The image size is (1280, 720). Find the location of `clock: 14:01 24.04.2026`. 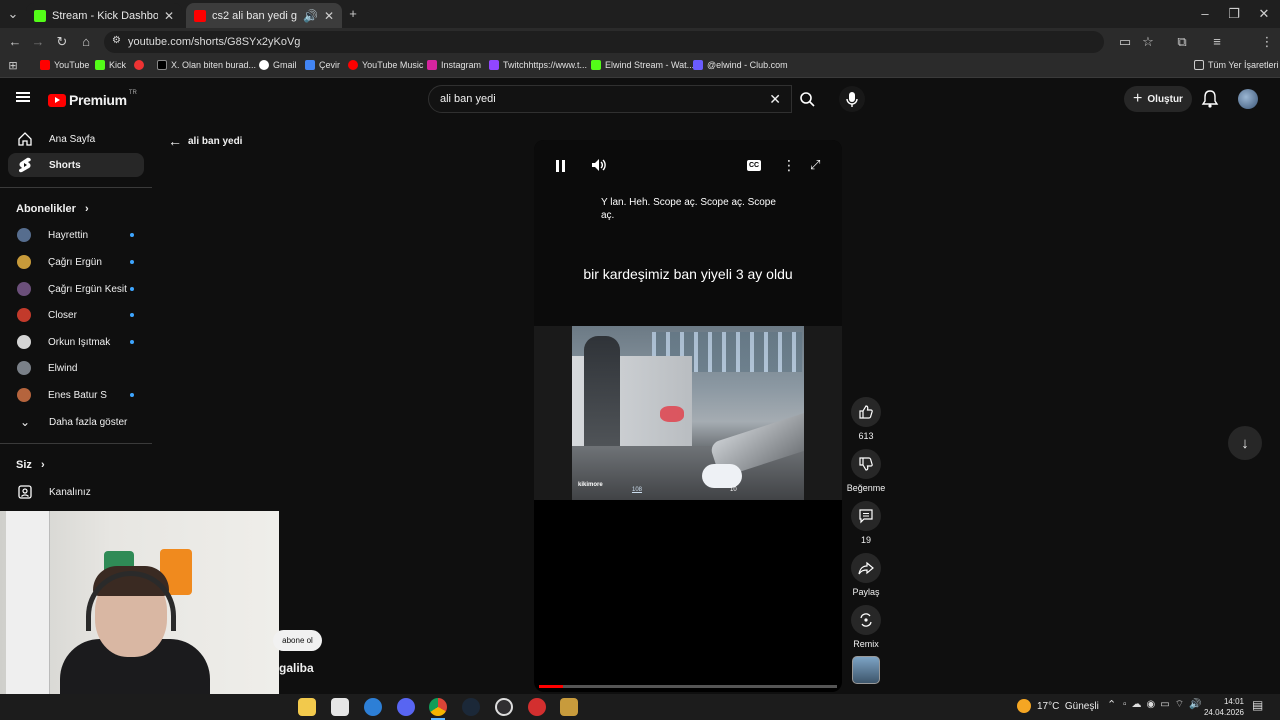

clock: 14:01 24.04.2026 is located at coordinates (1222, 707).